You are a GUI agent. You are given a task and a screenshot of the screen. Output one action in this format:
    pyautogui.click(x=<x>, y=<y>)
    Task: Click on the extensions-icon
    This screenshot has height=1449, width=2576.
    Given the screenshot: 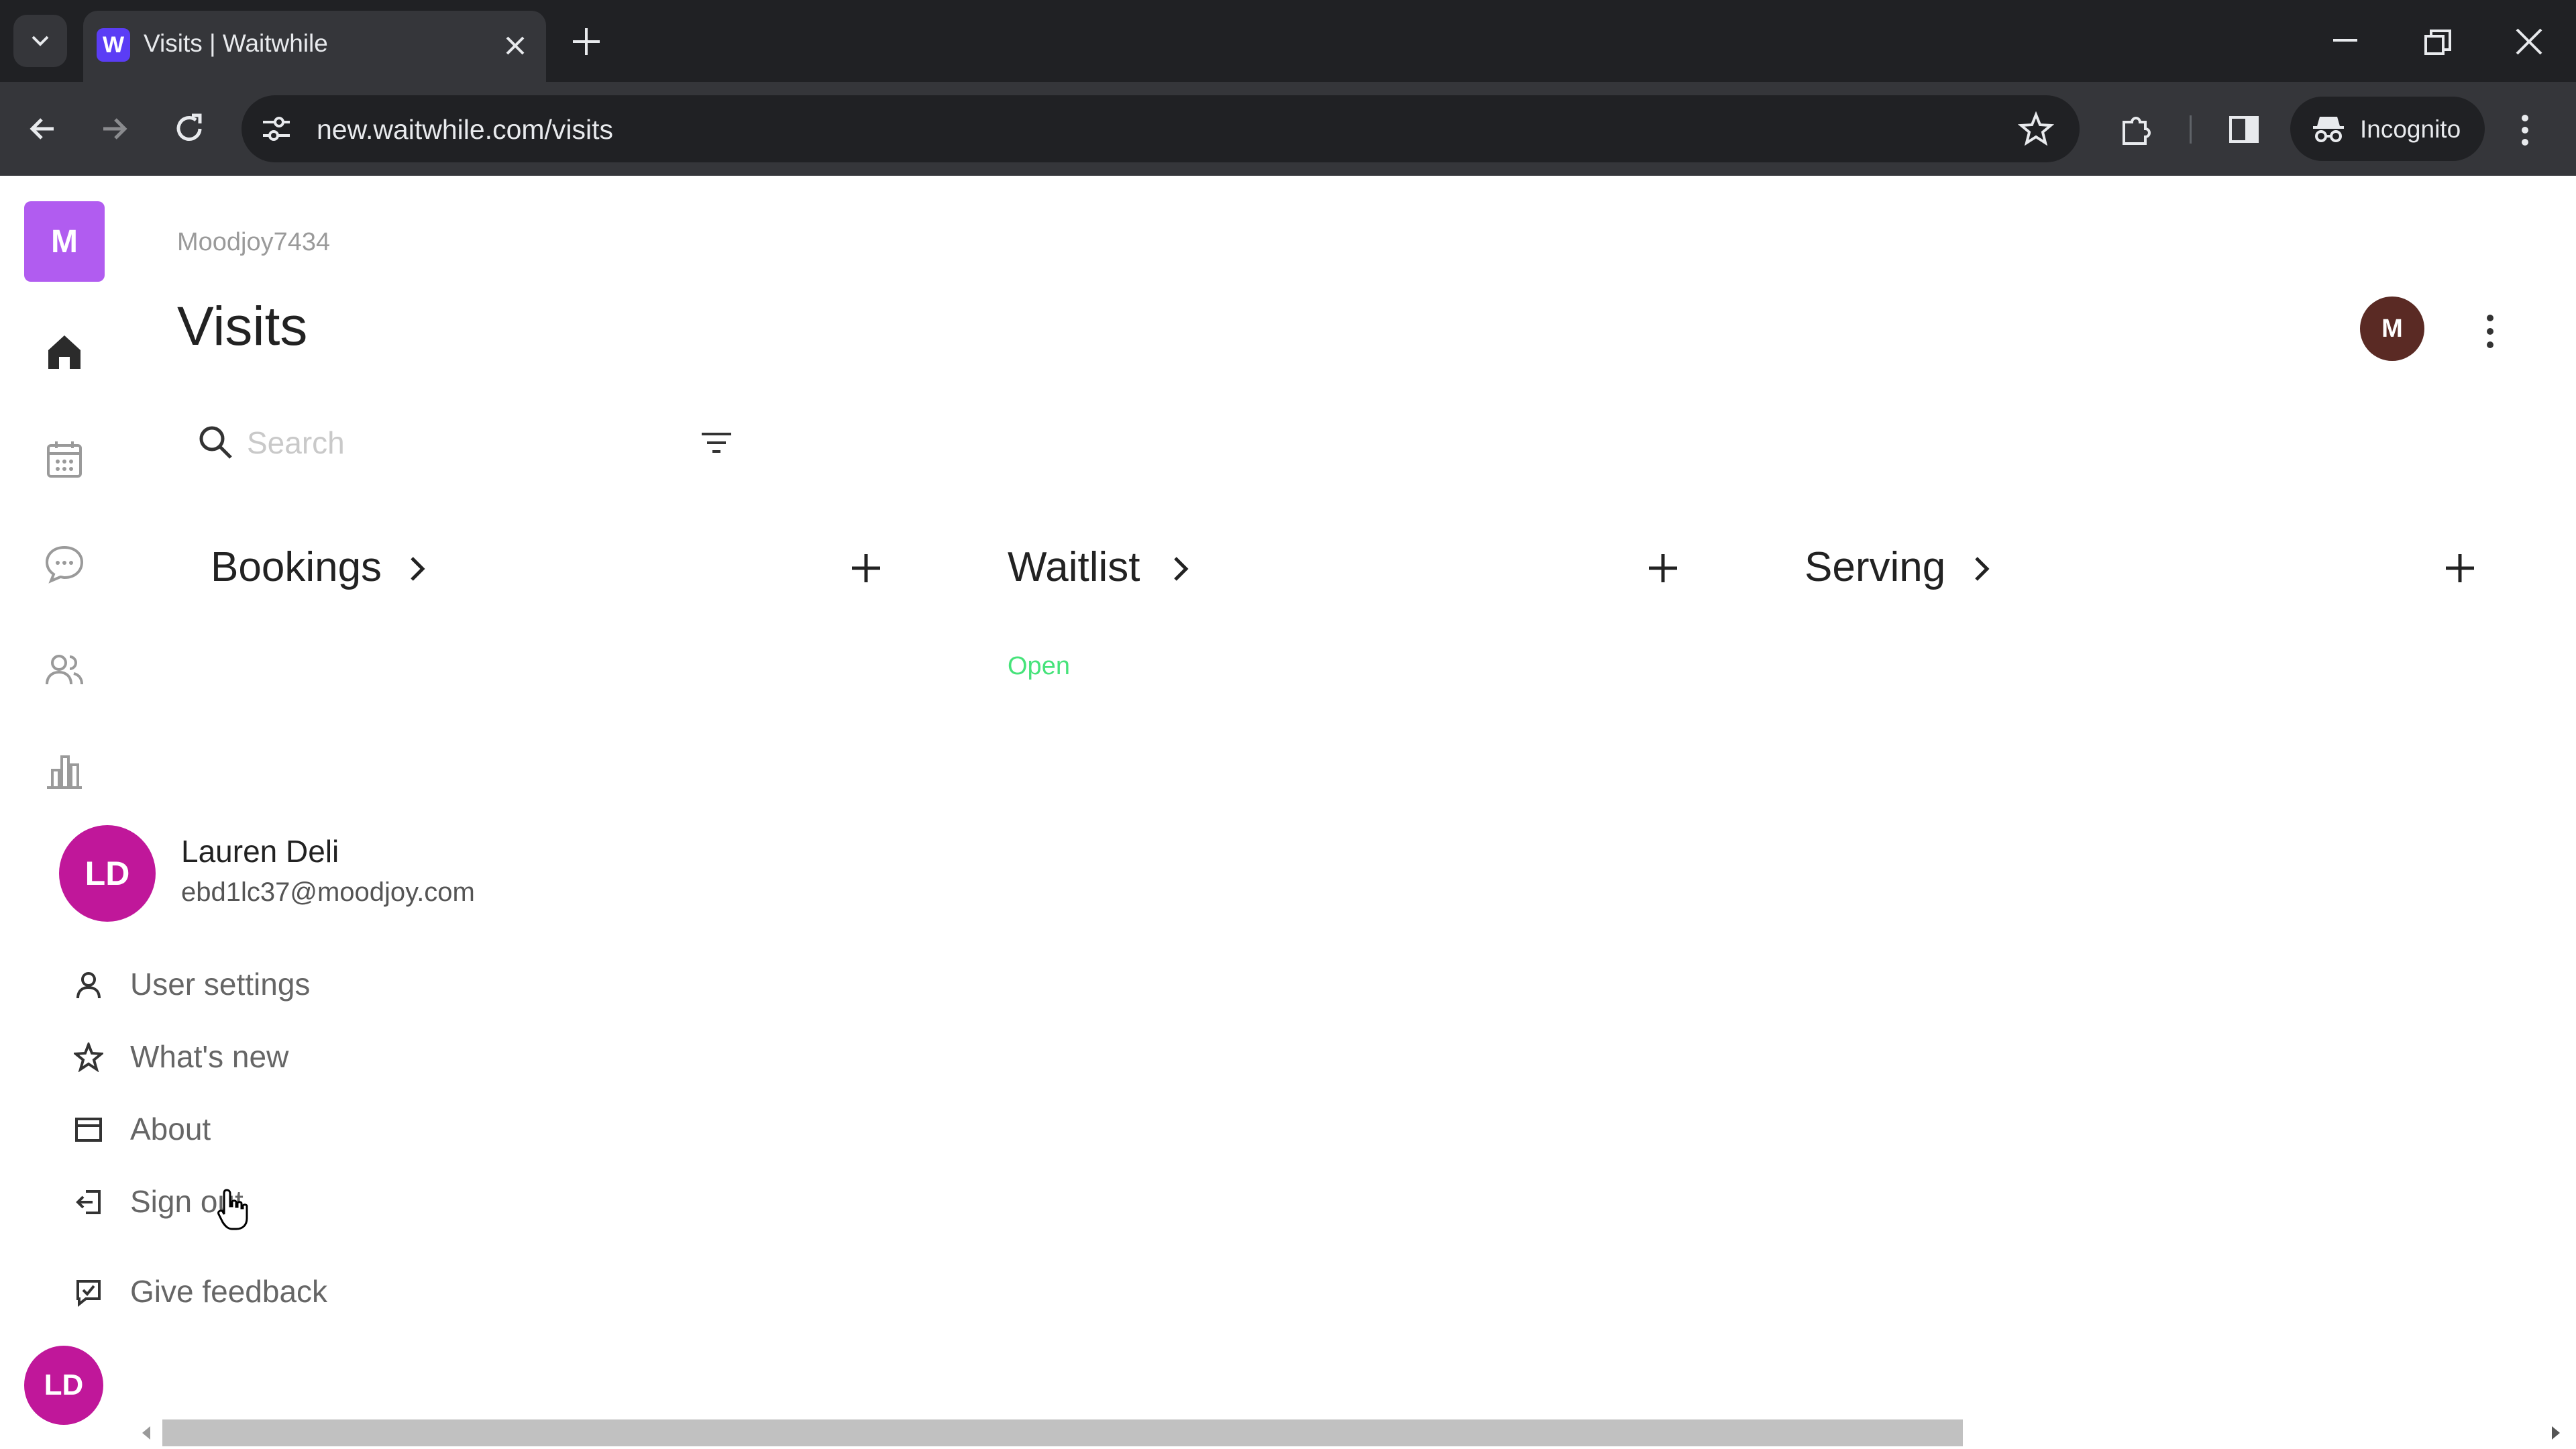 What is the action you would take?
    pyautogui.click(x=2136, y=129)
    